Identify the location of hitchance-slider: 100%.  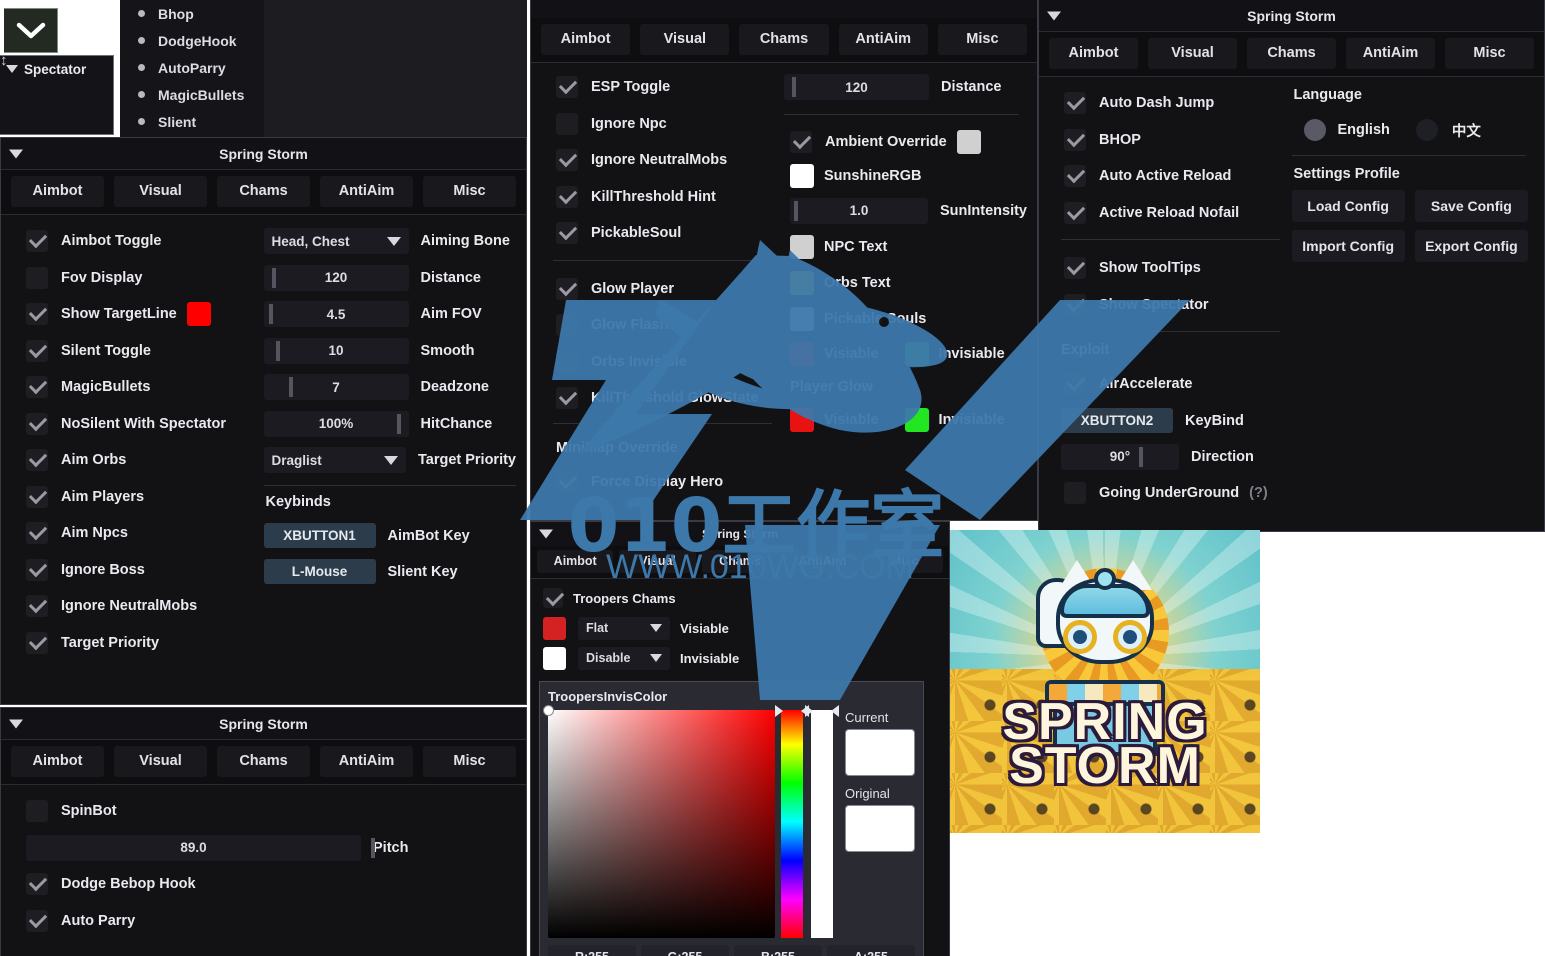
(336, 423).